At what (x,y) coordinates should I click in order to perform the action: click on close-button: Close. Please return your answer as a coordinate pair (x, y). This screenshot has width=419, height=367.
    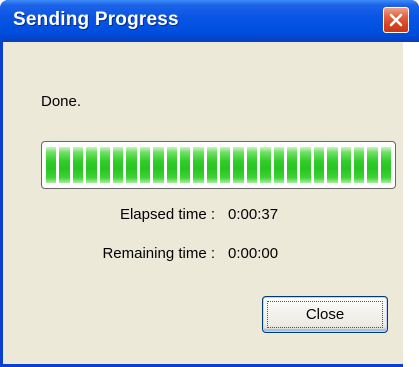
    Looking at the image, I should click on (325, 314).